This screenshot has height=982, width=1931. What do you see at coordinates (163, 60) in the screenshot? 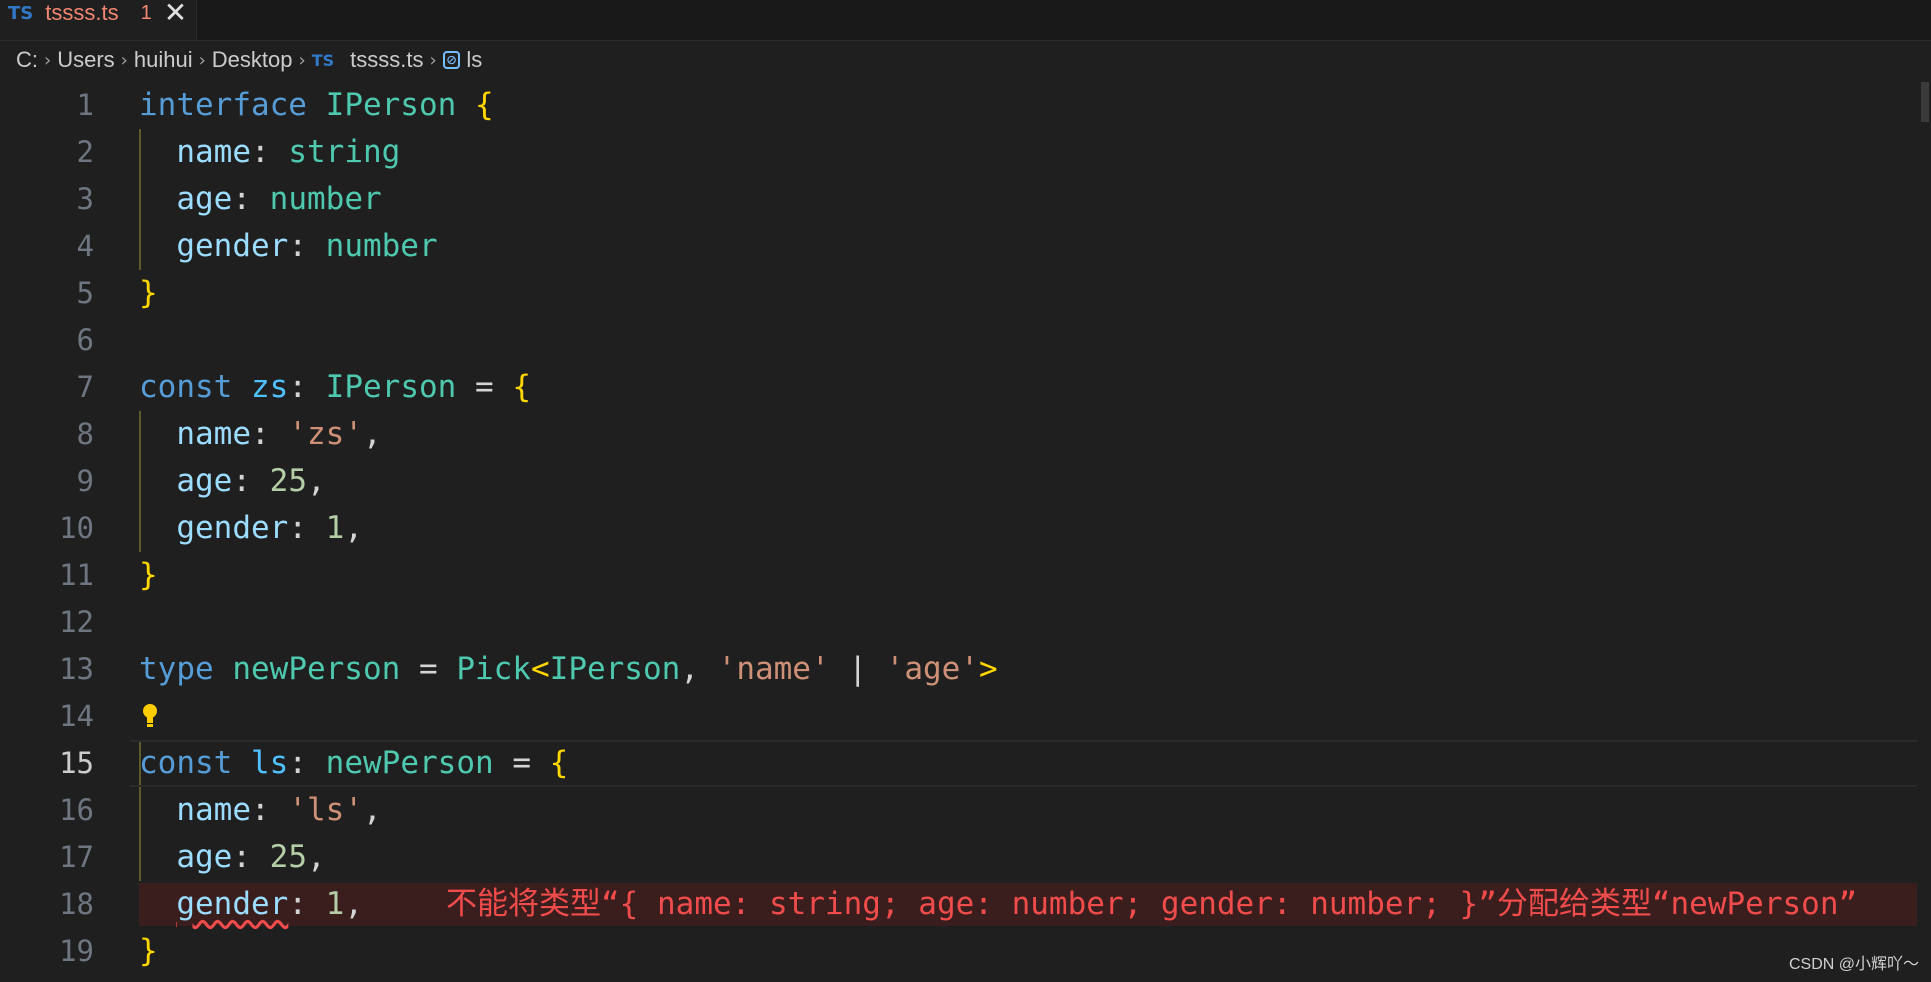
I see `breadcrumb-item-huihui: huihui` at bounding box center [163, 60].